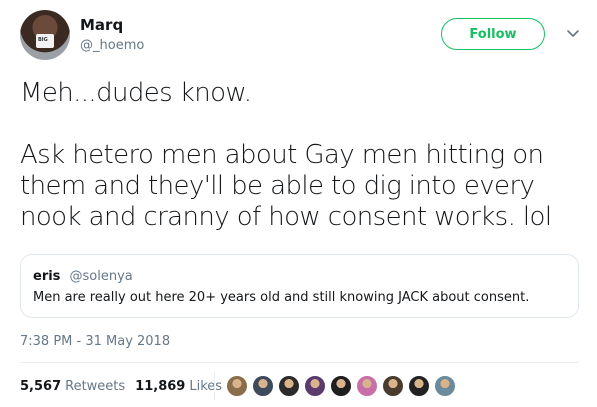 This screenshot has width=597, height=407. I want to click on avatar-mug-text: BIG, so click(43, 40).